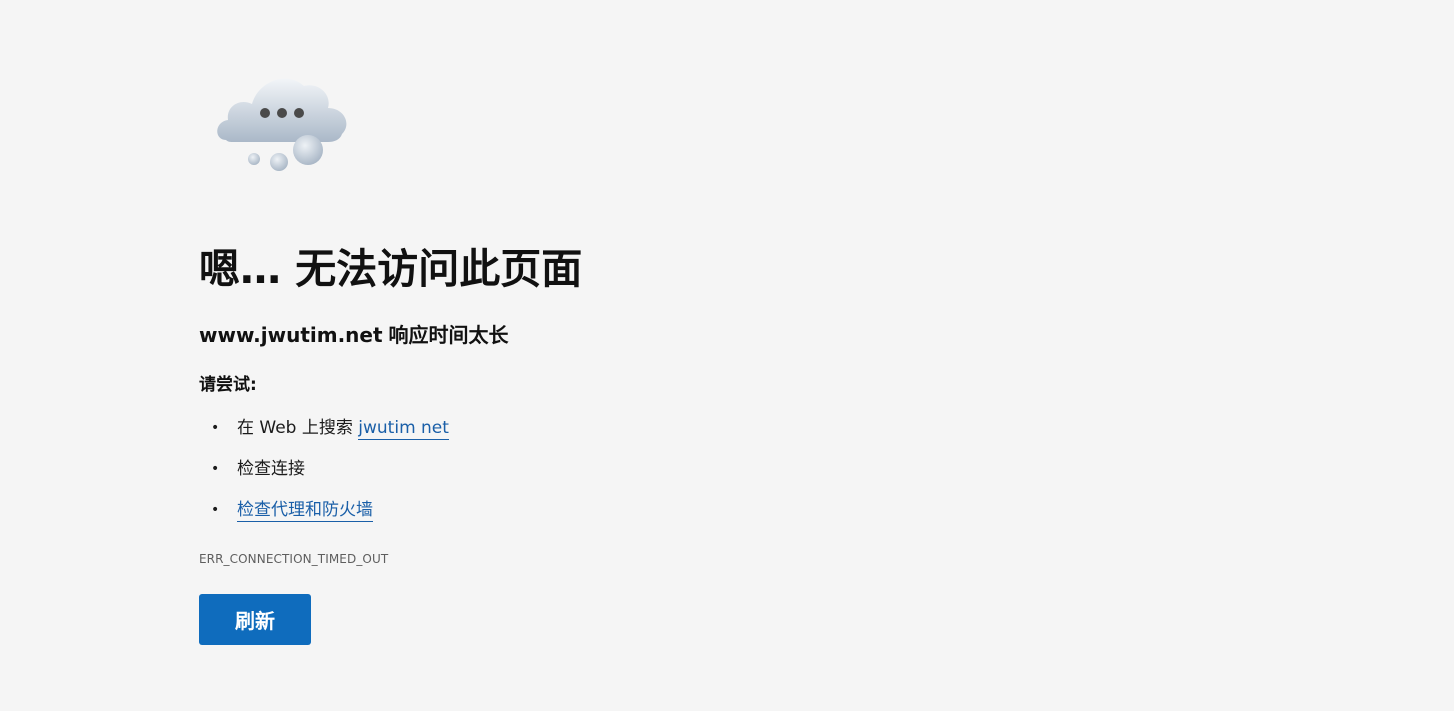 The image size is (1454, 711). Describe the element at coordinates (295, 428) in the screenshot. I see `search-prefix: 在 Web 上搜索` at that location.